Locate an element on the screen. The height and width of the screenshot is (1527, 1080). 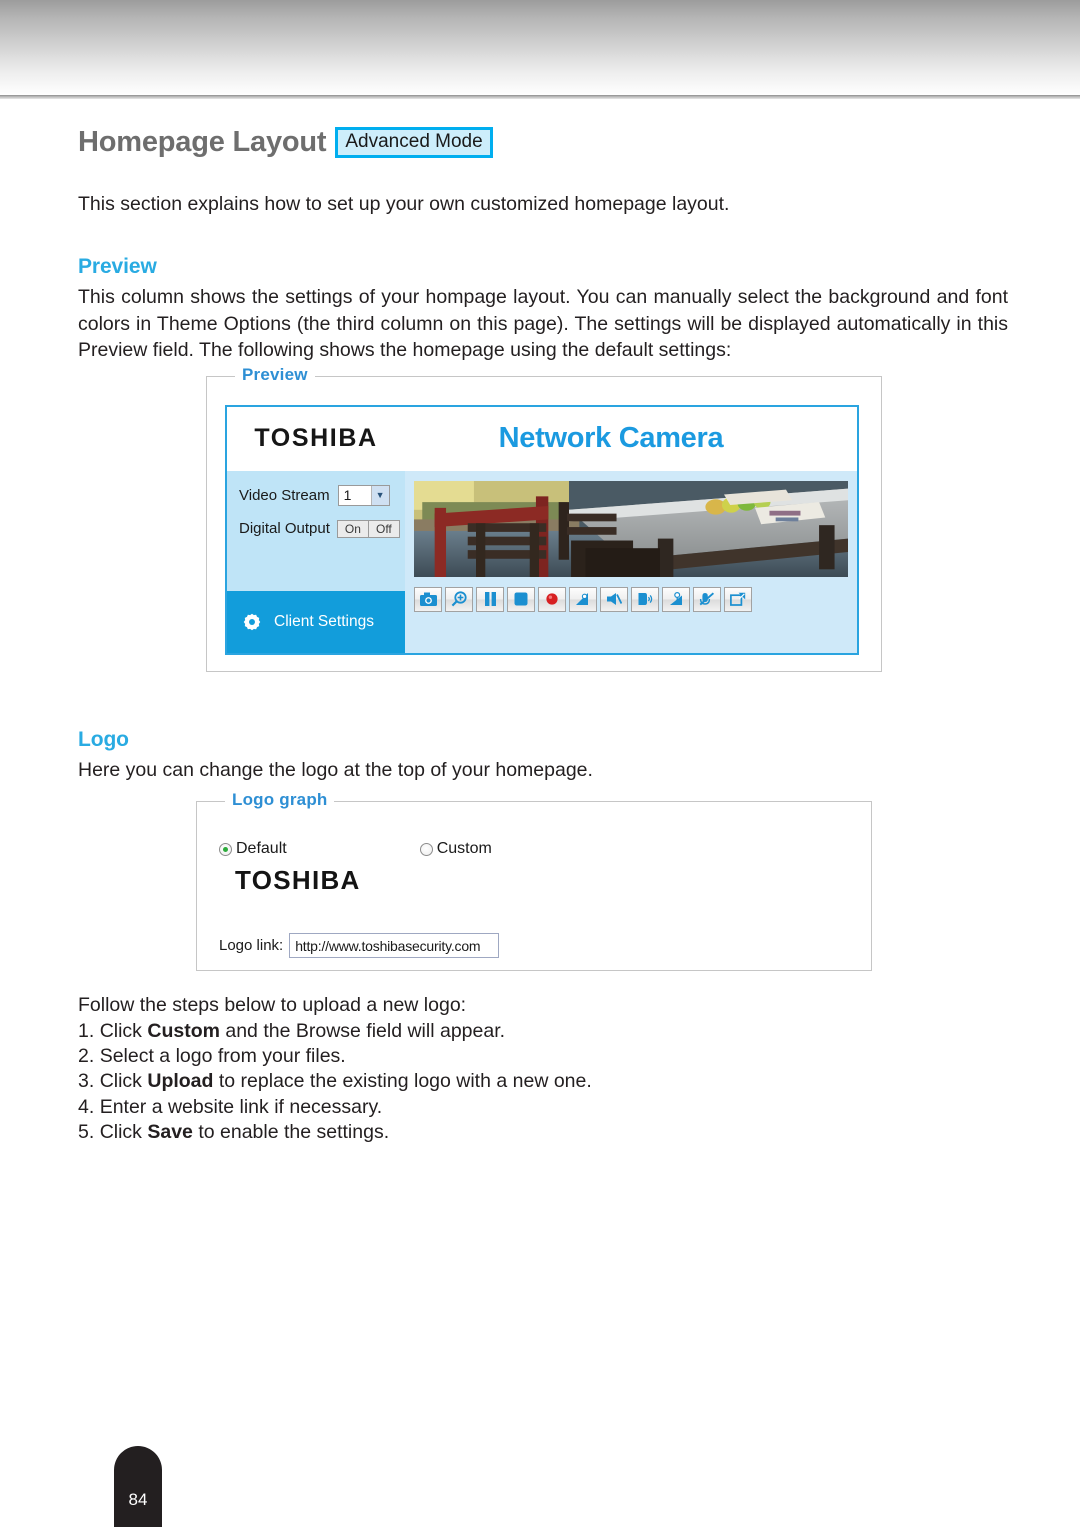
default-logo-preview: TOSHIBA is located at coordinates (298, 880).